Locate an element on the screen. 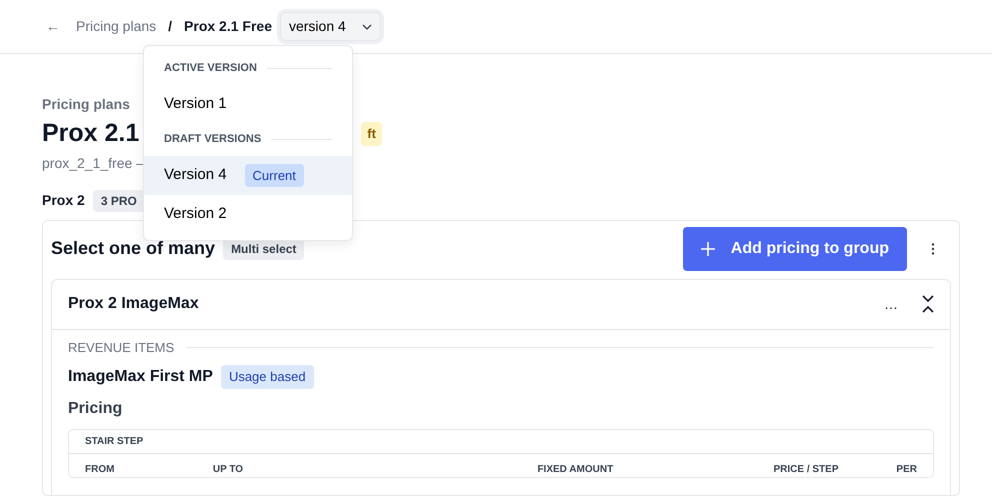 This screenshot has height=502, width=992. menu-section-heading: DRAFT VERSIONS is located at coordinates (248, 139).